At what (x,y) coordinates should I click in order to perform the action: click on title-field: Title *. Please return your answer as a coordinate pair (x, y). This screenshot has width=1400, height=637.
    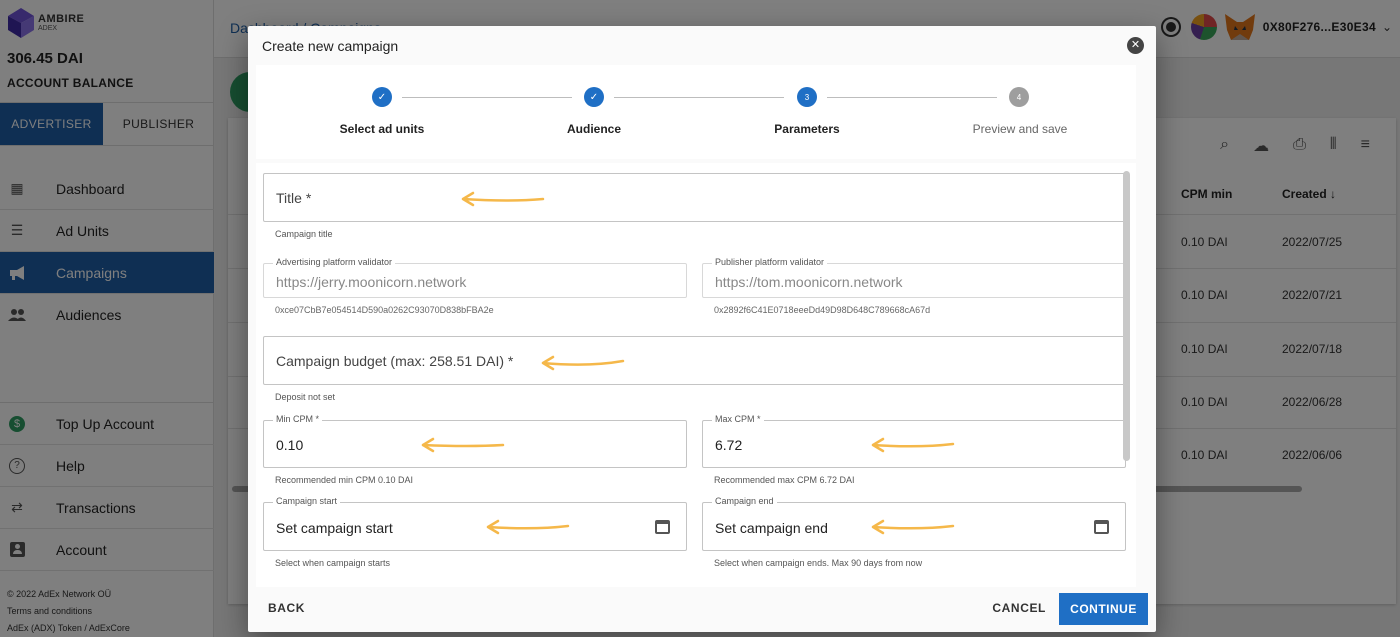
    Looking at the image, I should click on (694, 197).